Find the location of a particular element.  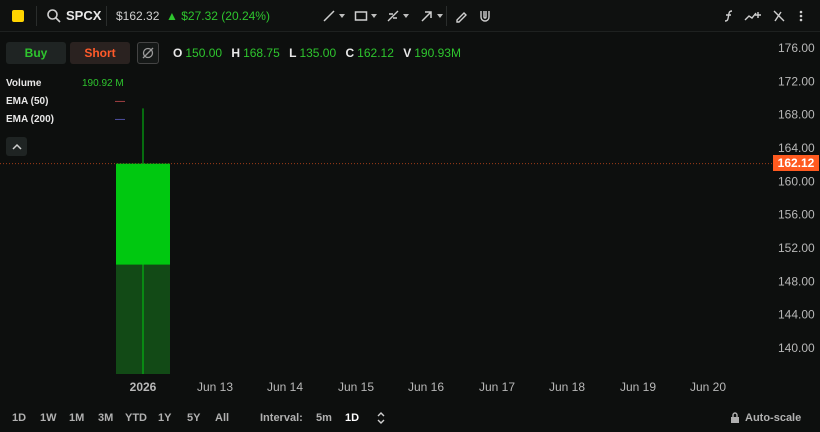

price-change-value: $27.32 (20.24%) is located at coordinates (225, 16).